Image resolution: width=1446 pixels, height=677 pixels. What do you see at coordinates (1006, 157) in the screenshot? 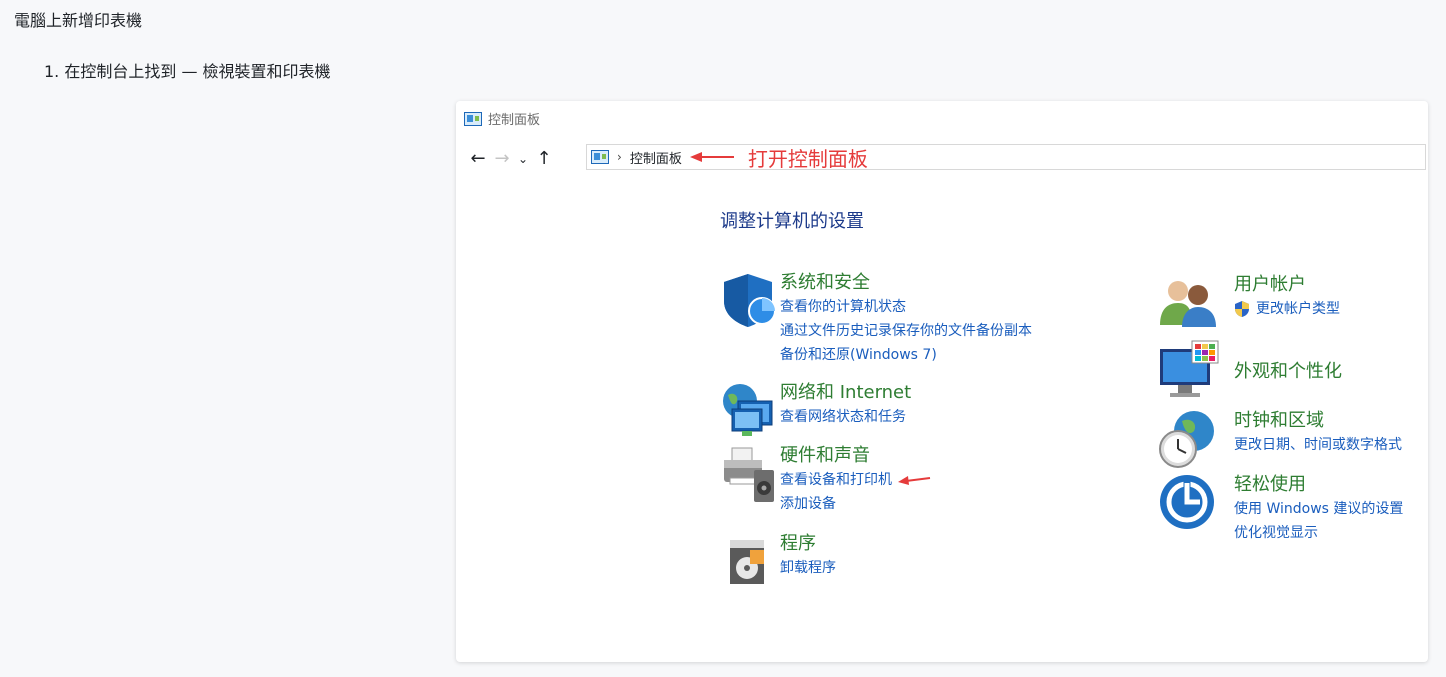
I see `address-bar: › 控制面板 打开控制面板` at bounding box center [1006, 157].